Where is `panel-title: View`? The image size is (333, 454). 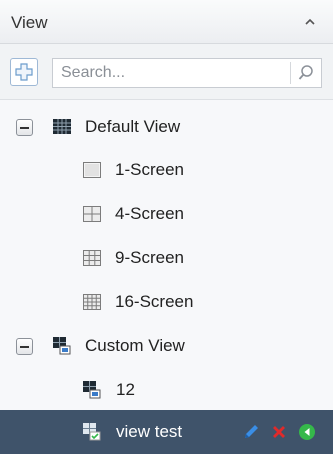 panel-title: View is located at coordinates (29, 22).